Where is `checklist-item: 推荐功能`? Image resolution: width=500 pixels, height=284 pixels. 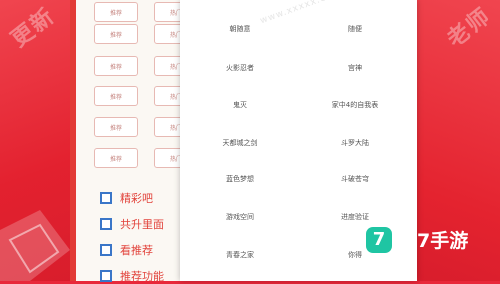
checklist-item: 推荐功能 is located at coordinates (132, 276).